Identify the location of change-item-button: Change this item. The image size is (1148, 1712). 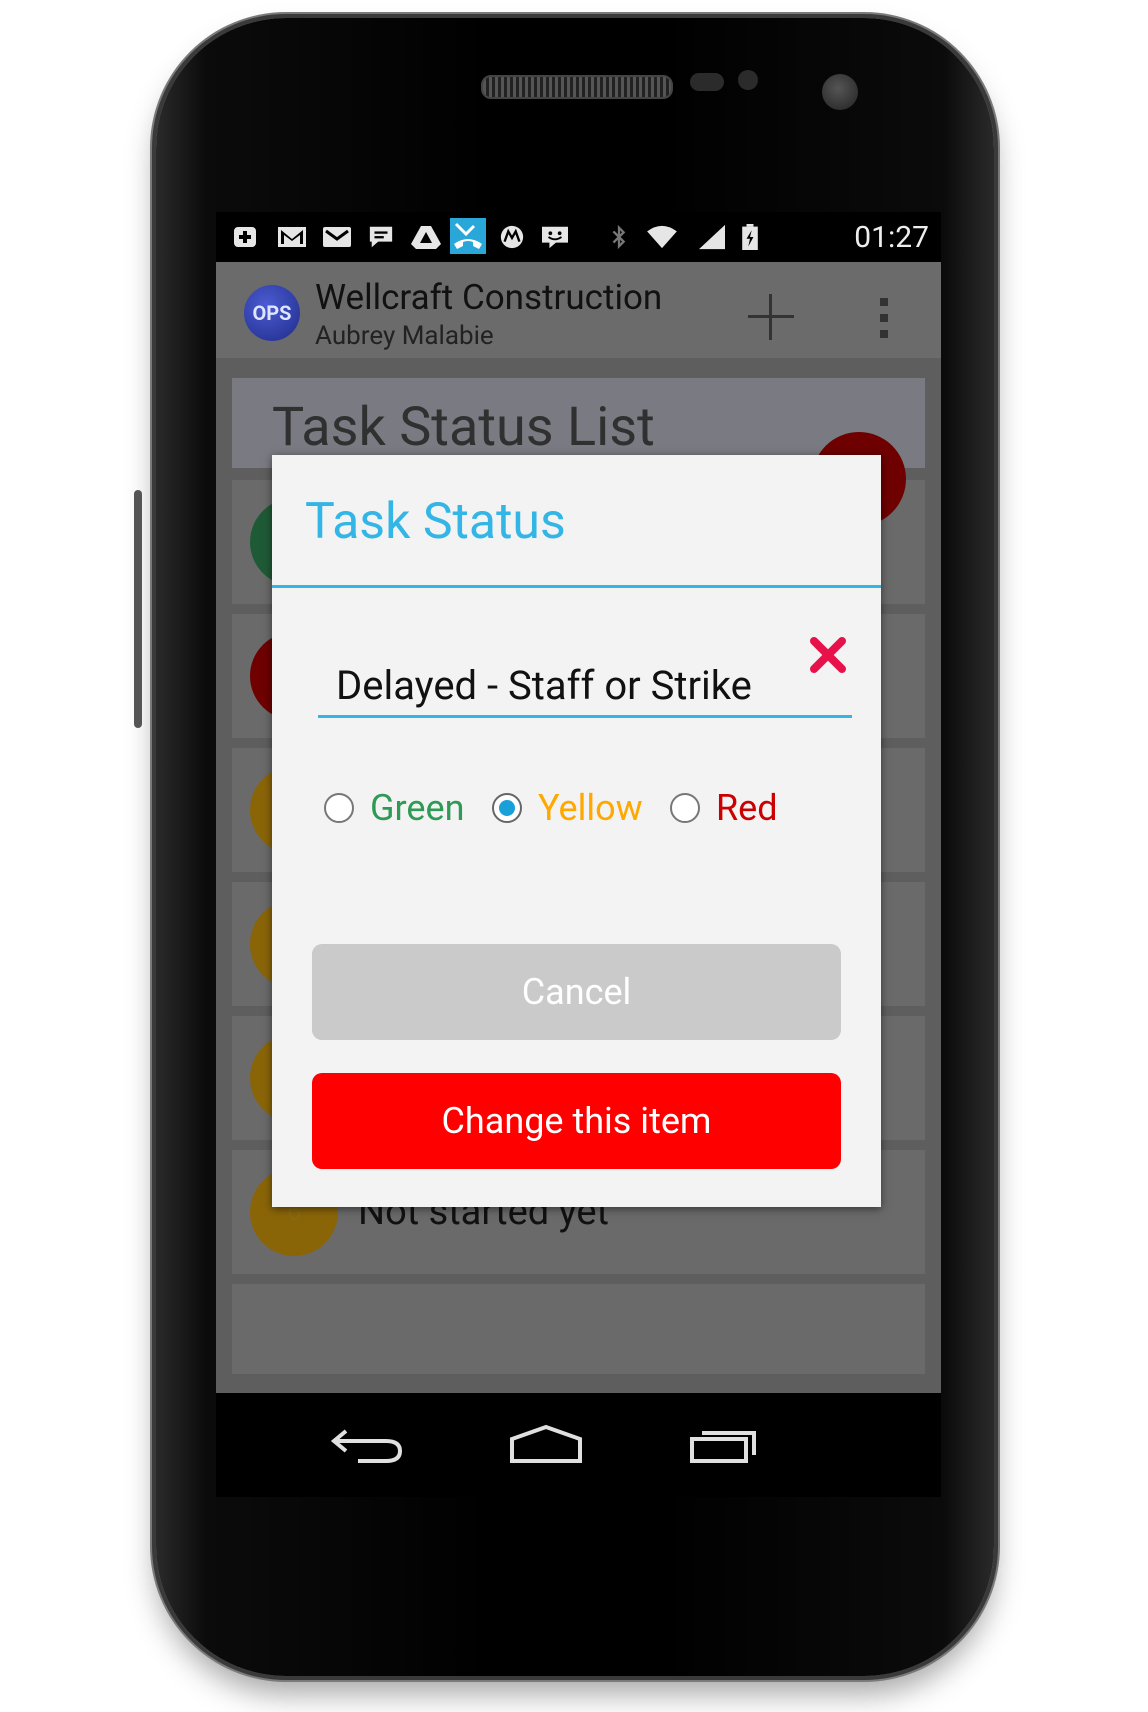
(576, 1121).